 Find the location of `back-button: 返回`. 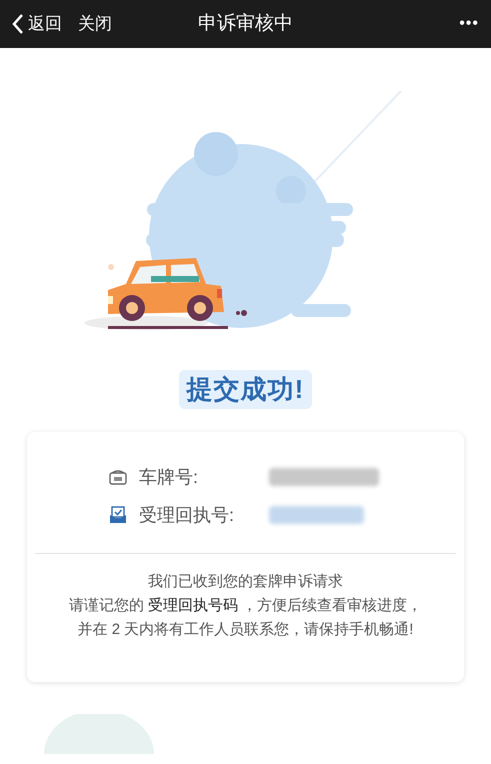

back-button: 返回 is located at coordinates (37, 24).